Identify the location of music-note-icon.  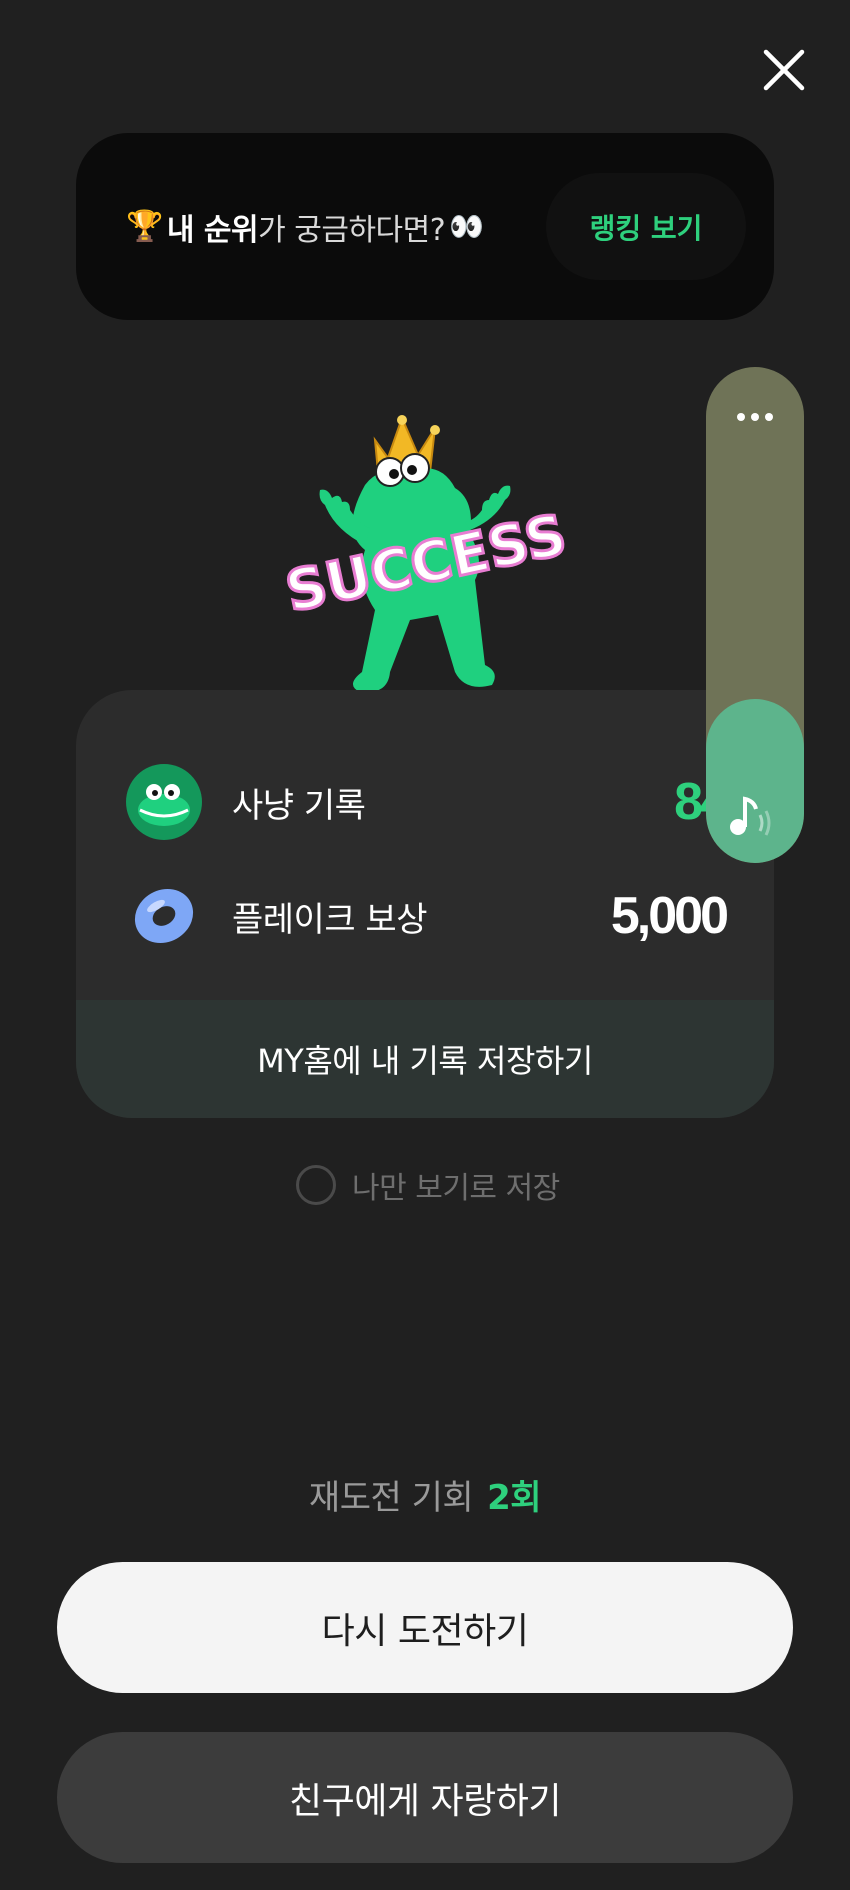
(750, 816).